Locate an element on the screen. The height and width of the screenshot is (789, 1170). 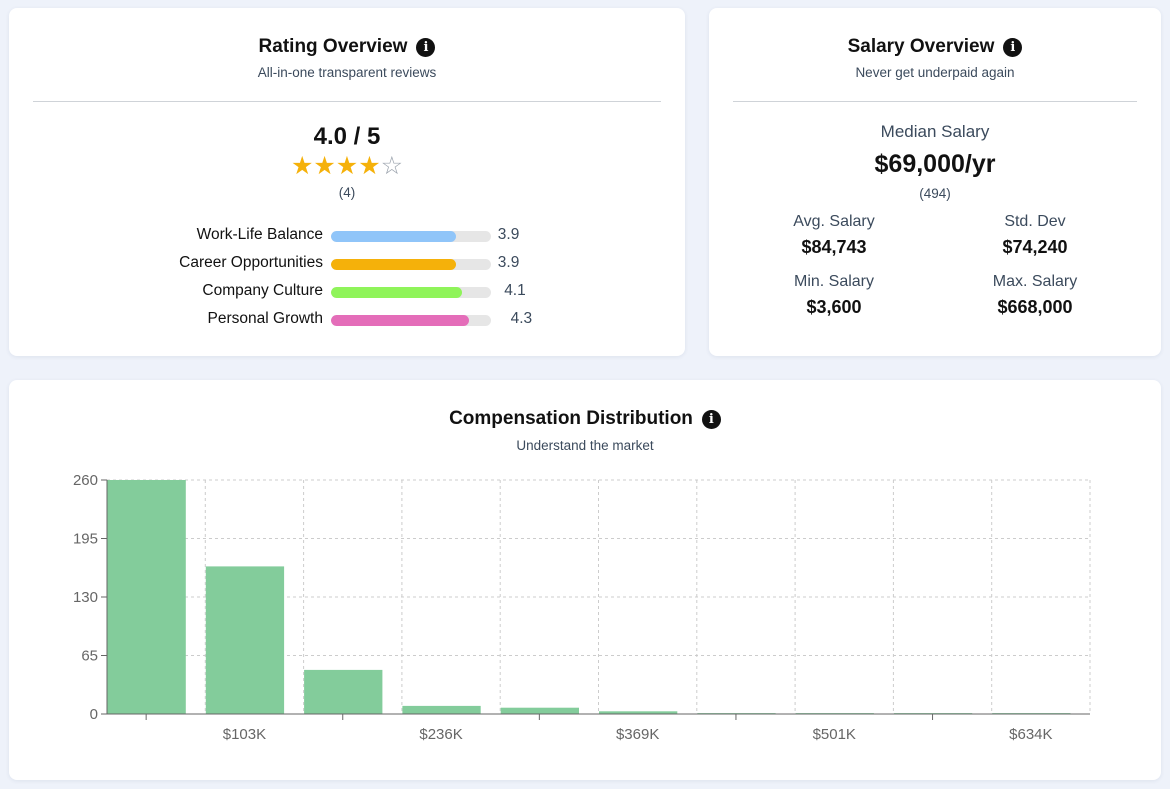
y-tick-label: 130 is located at coordinates (85, 597).